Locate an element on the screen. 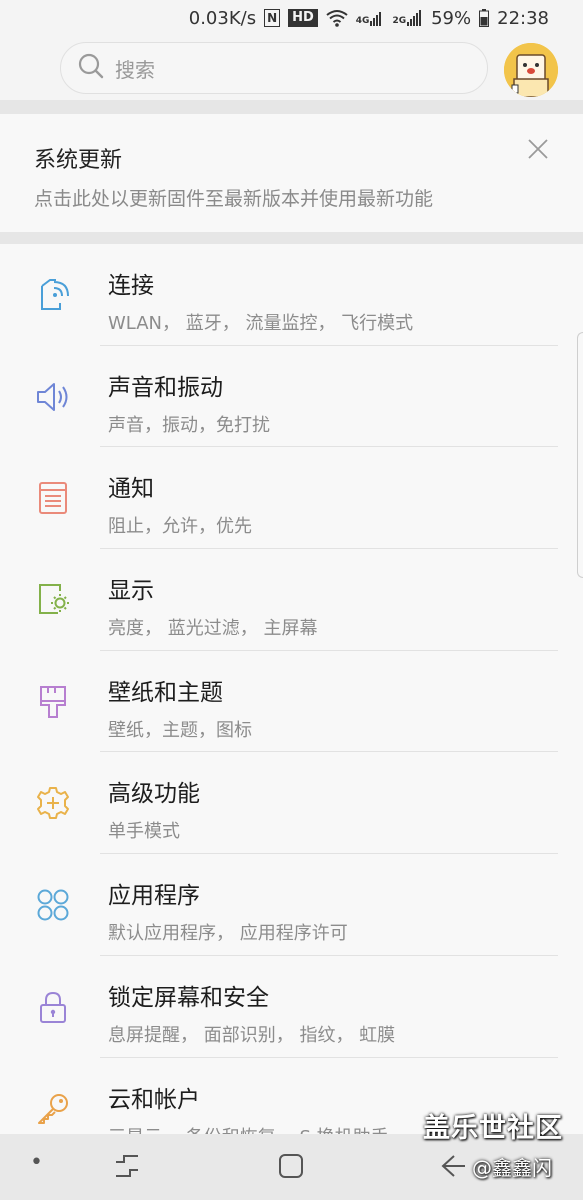 Image resolution: width=583 pixels, height=1200 pixels. search-input: 搜索 is located at coordinates (274, 68).